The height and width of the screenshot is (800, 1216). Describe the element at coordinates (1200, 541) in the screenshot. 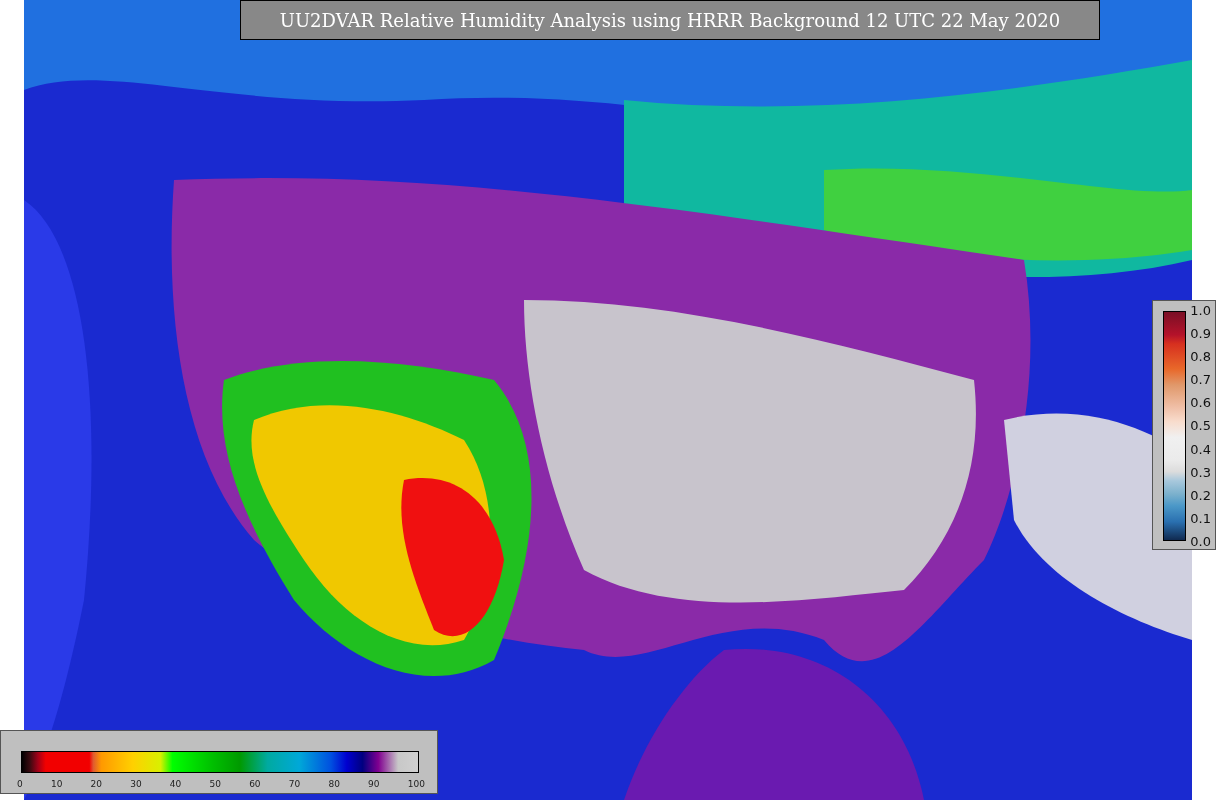

I see `tick-label: 0.0` at that location.